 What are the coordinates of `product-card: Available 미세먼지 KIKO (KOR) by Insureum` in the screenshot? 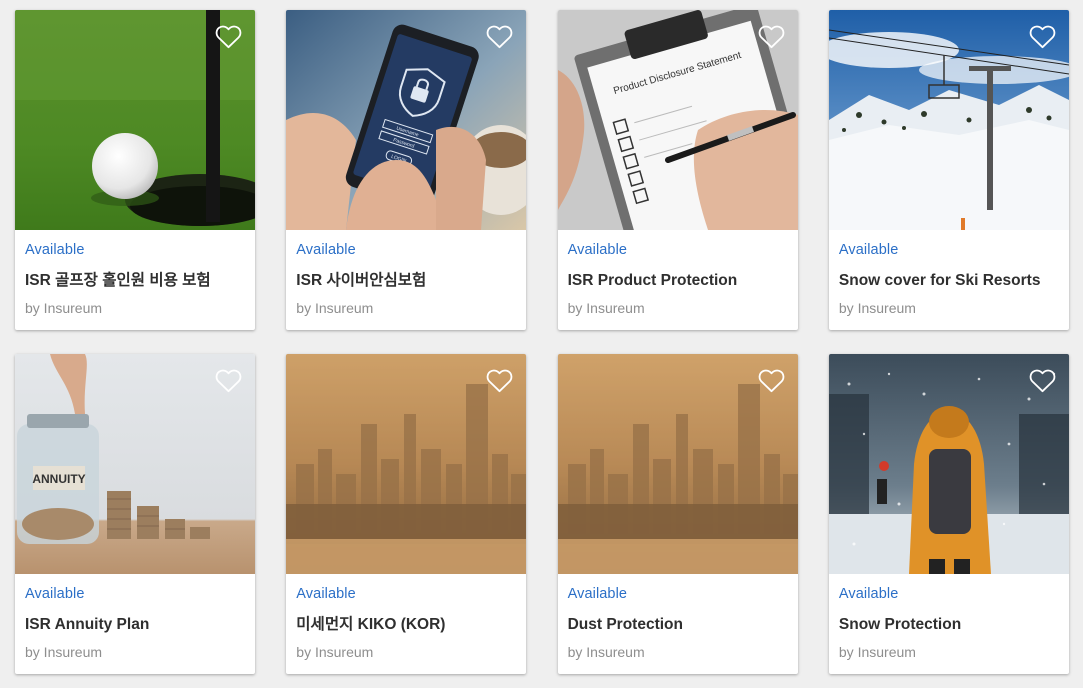 It's located at (406, 514).